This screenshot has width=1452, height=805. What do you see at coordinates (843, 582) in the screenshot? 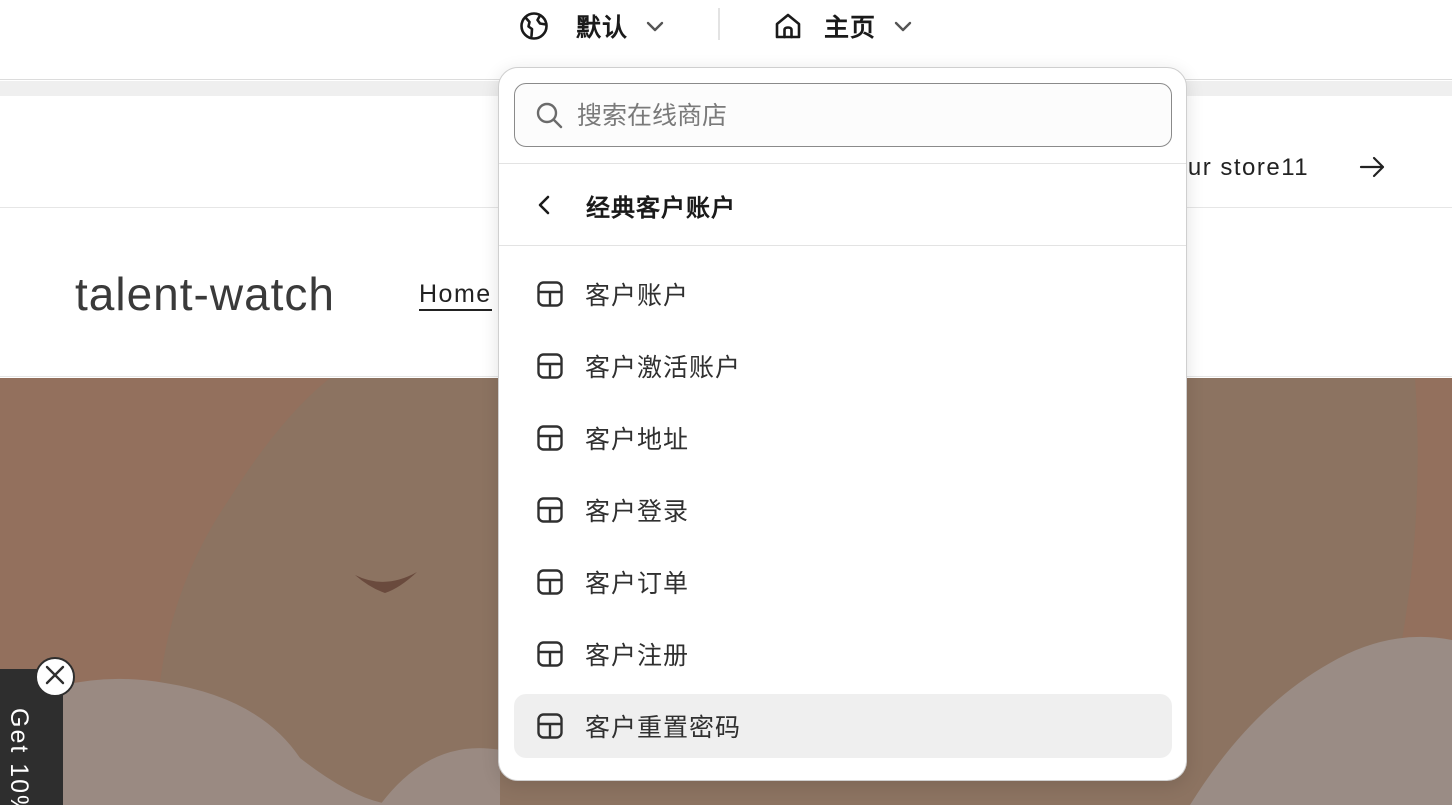
I see `template-item-customer-orders: 客户订单` at bounding box center [843, 582].